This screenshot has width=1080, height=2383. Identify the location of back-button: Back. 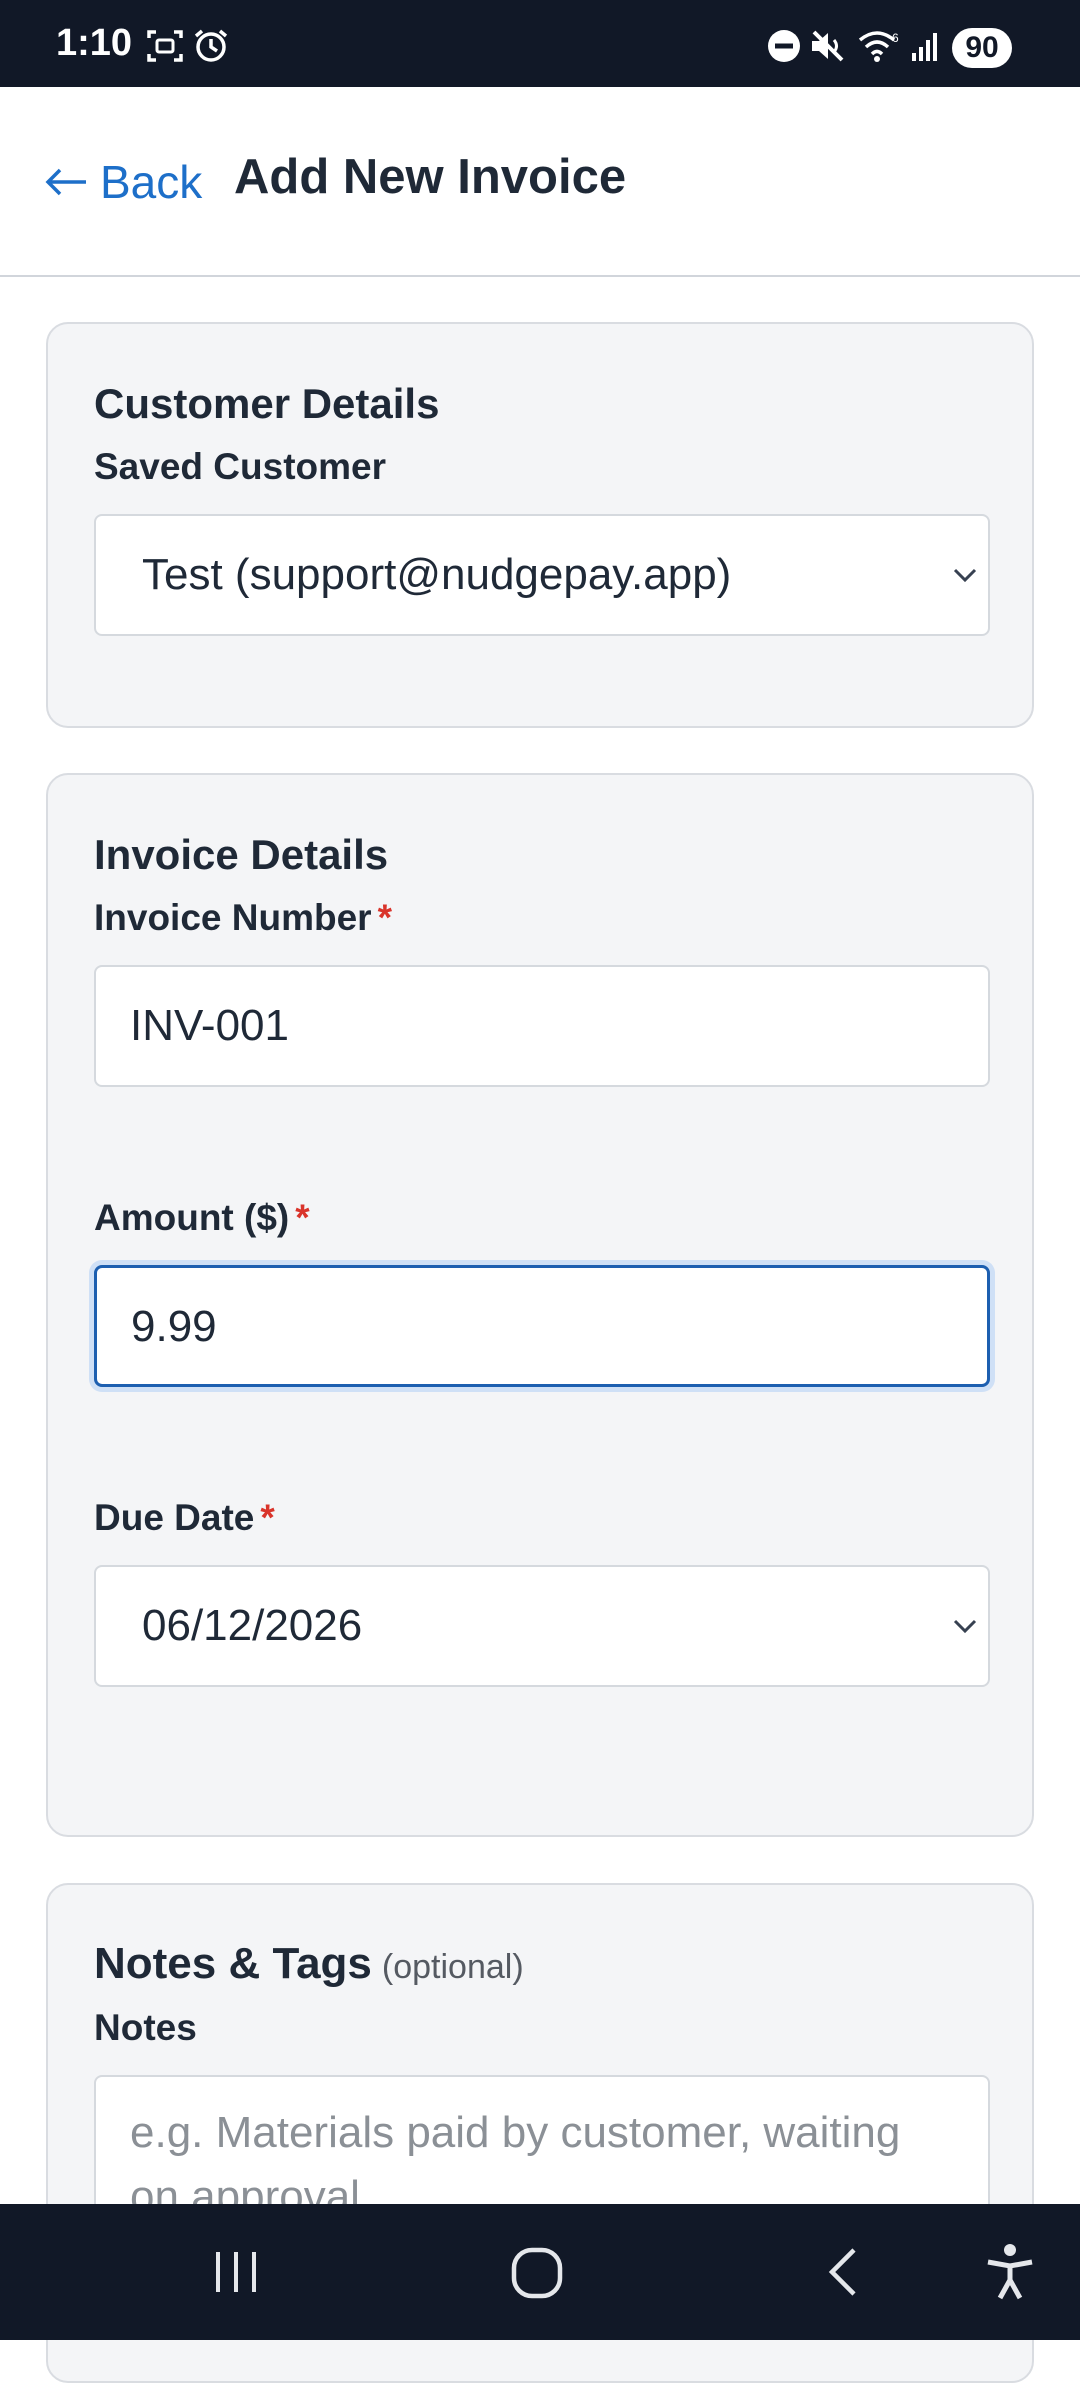
(123, 182).